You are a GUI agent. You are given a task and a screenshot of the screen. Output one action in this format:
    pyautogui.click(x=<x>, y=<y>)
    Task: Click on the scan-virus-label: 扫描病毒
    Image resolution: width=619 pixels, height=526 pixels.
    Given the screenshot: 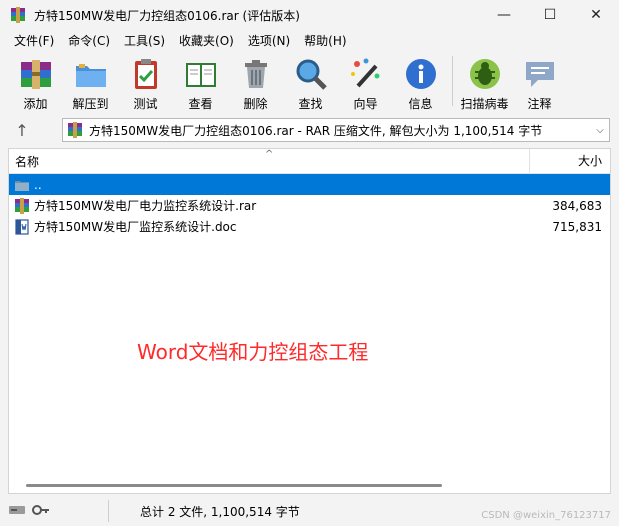 What is the action you would take?
    pyautogui.click(x=484, y=104)
    